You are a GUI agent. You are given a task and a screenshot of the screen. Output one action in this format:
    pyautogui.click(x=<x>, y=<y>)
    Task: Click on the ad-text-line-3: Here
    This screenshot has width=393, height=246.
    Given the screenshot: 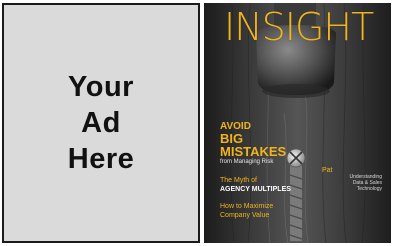 What is the action you would take?
    pyautogui.click(x=101, y=159)
    